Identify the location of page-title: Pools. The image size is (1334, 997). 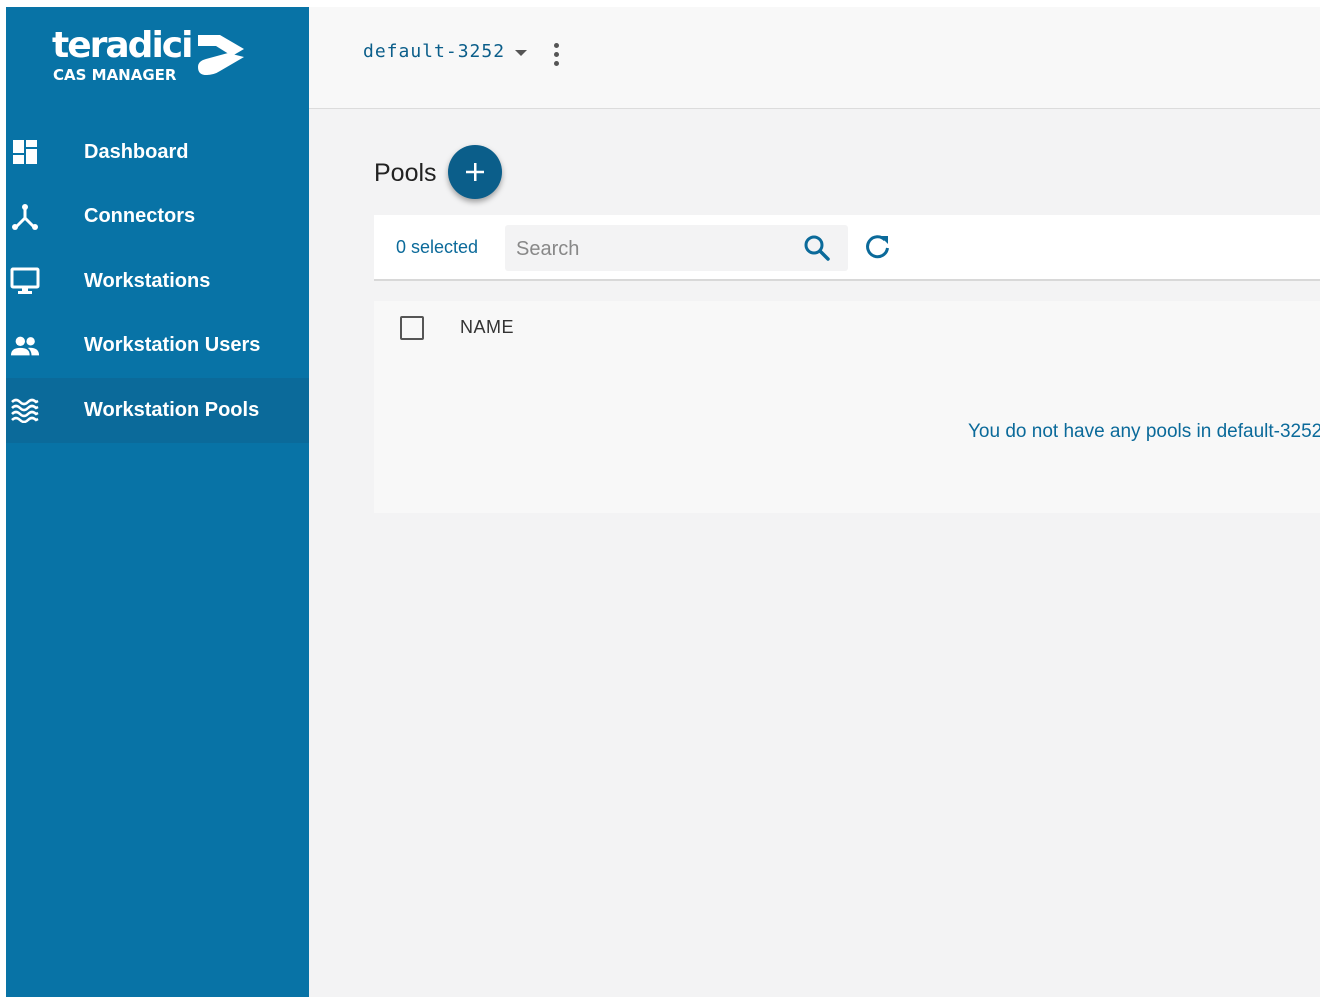
(405, 173).